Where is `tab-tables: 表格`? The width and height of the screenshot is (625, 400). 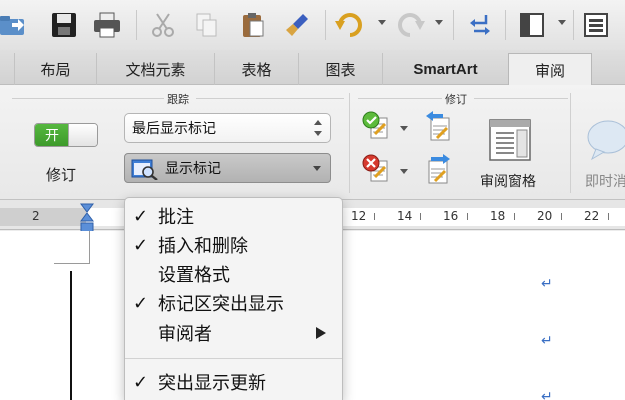 tab-tables: 表格 is located at coordinates (256, 69).